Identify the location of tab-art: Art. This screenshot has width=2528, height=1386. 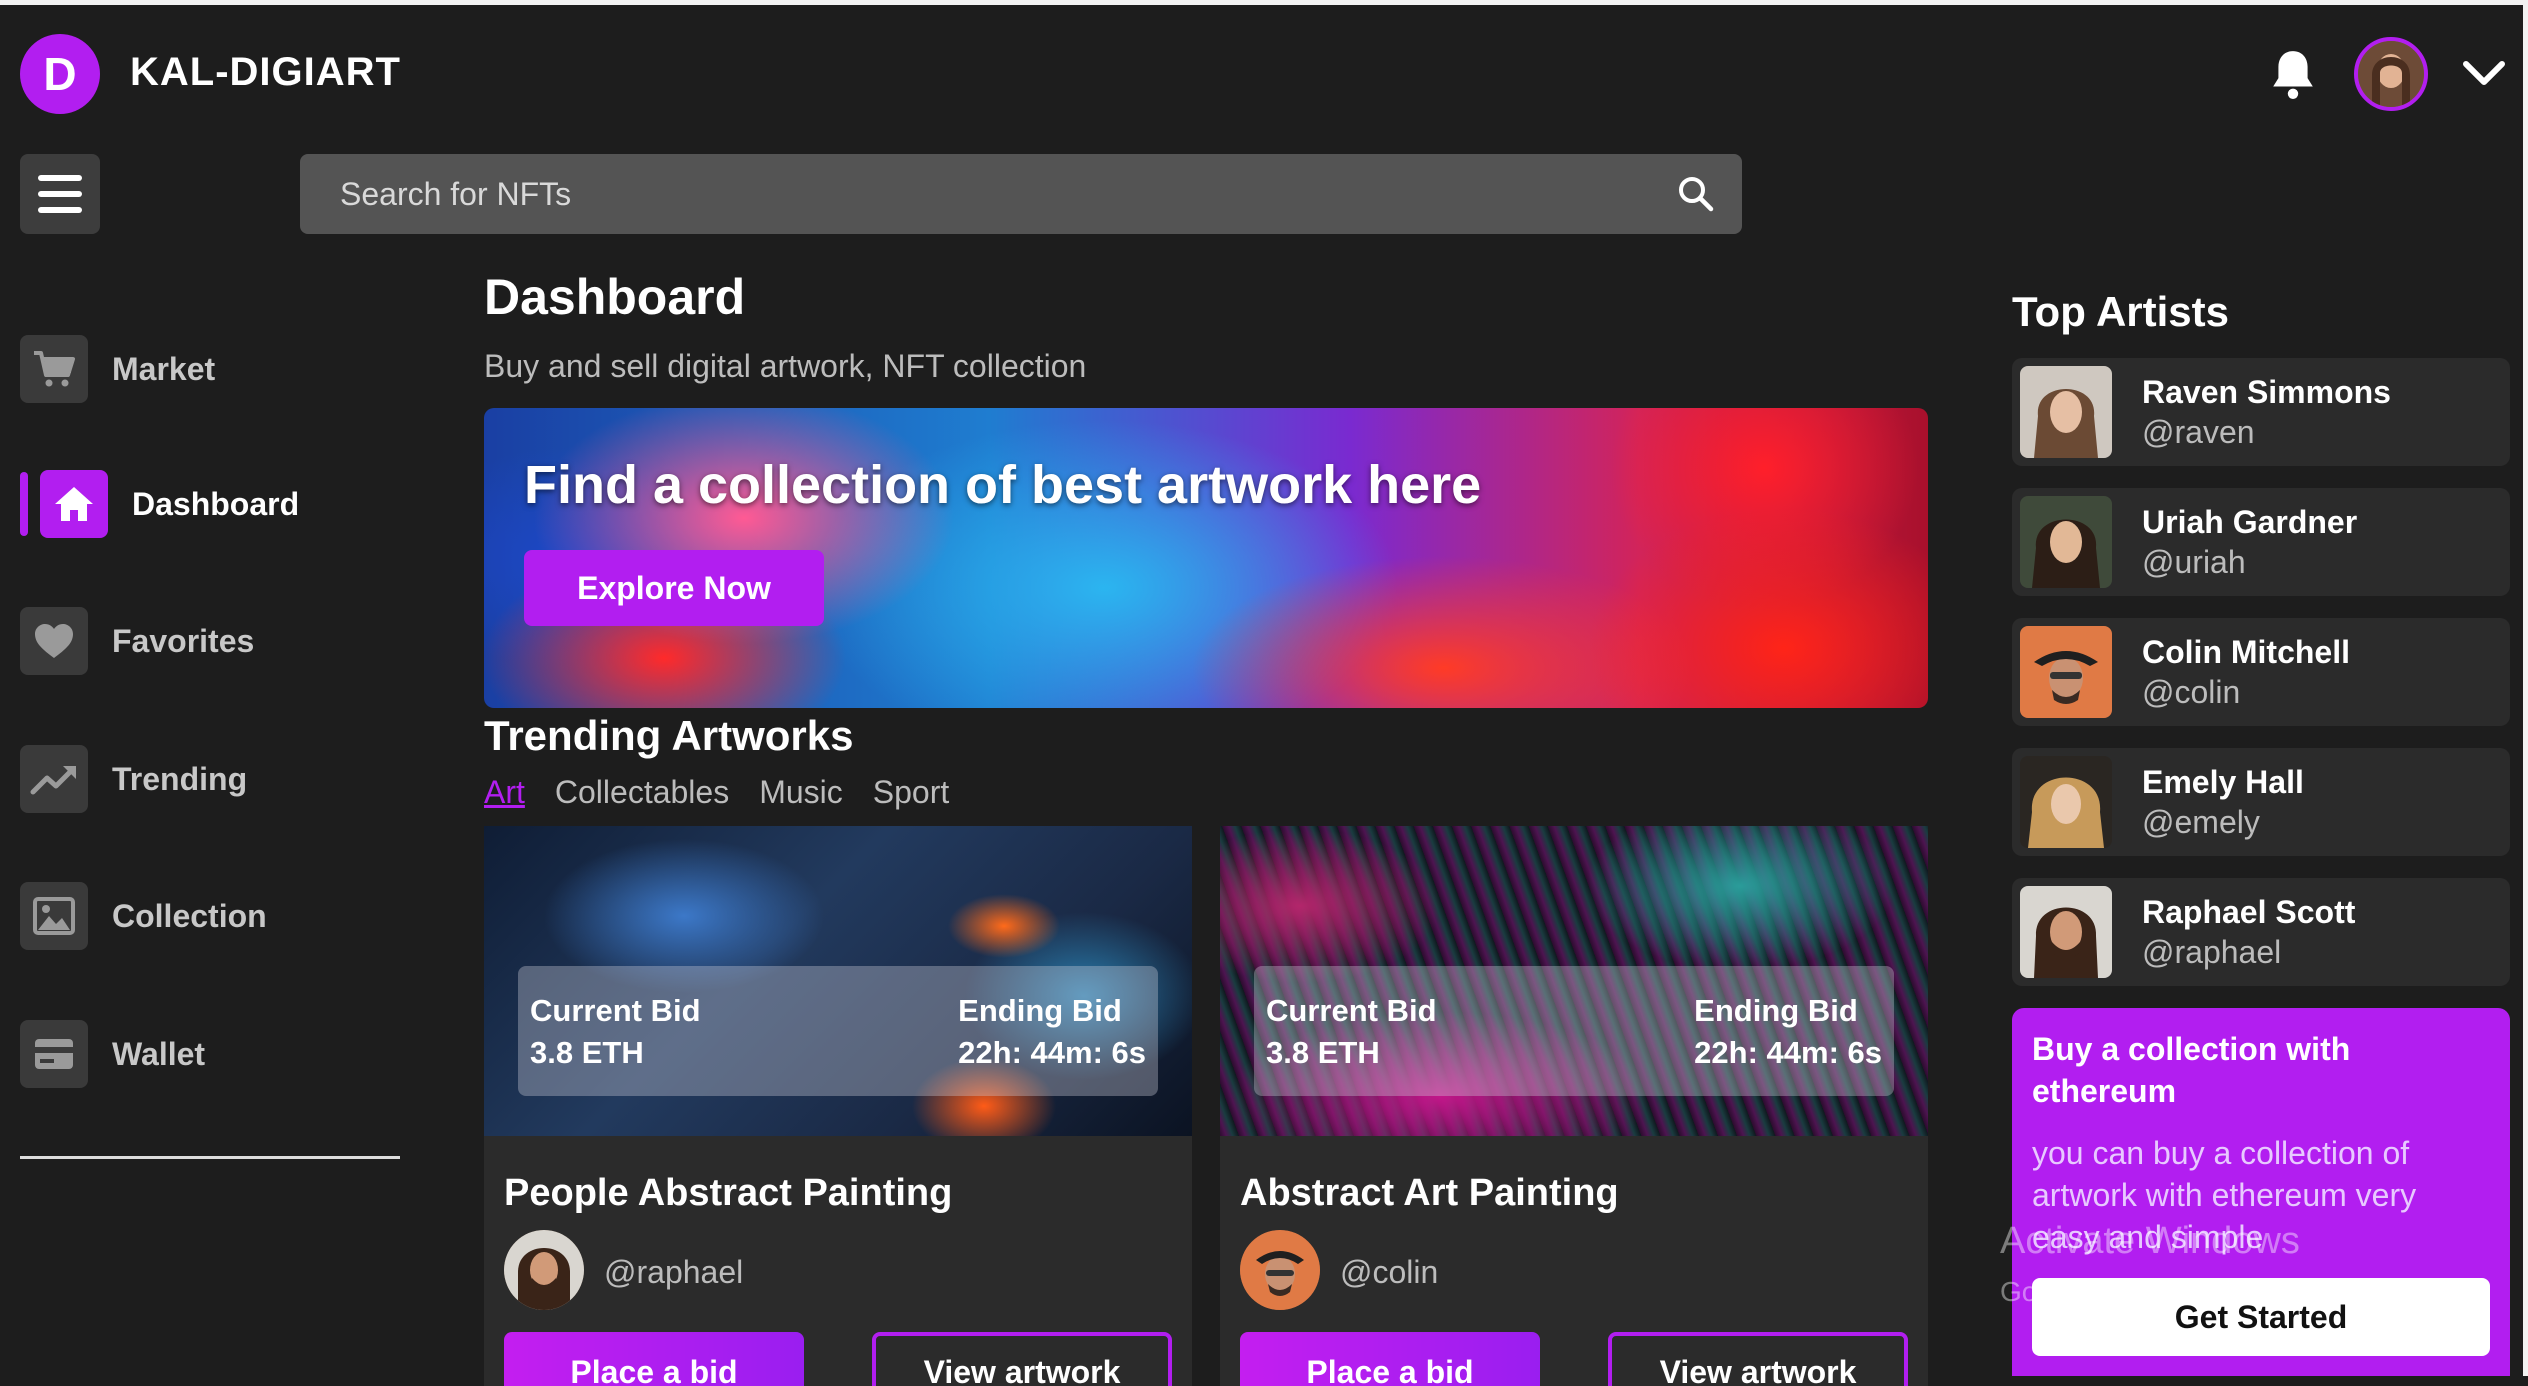
(504, 792).